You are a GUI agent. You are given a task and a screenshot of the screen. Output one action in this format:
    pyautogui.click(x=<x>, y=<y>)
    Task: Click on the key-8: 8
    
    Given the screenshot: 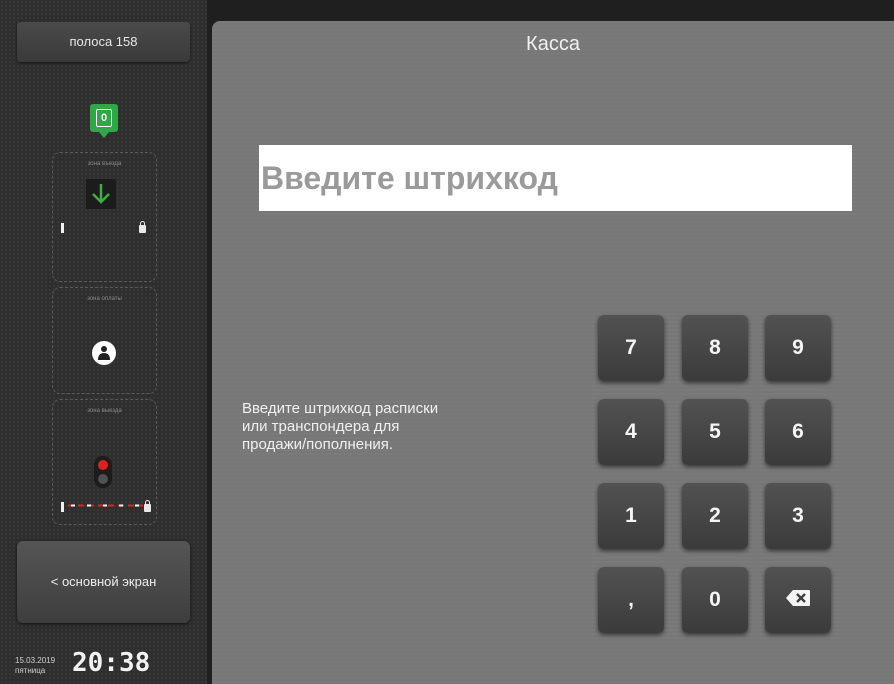 What is the action you would take?
    pyautogui.click(x=715, y=348)
    